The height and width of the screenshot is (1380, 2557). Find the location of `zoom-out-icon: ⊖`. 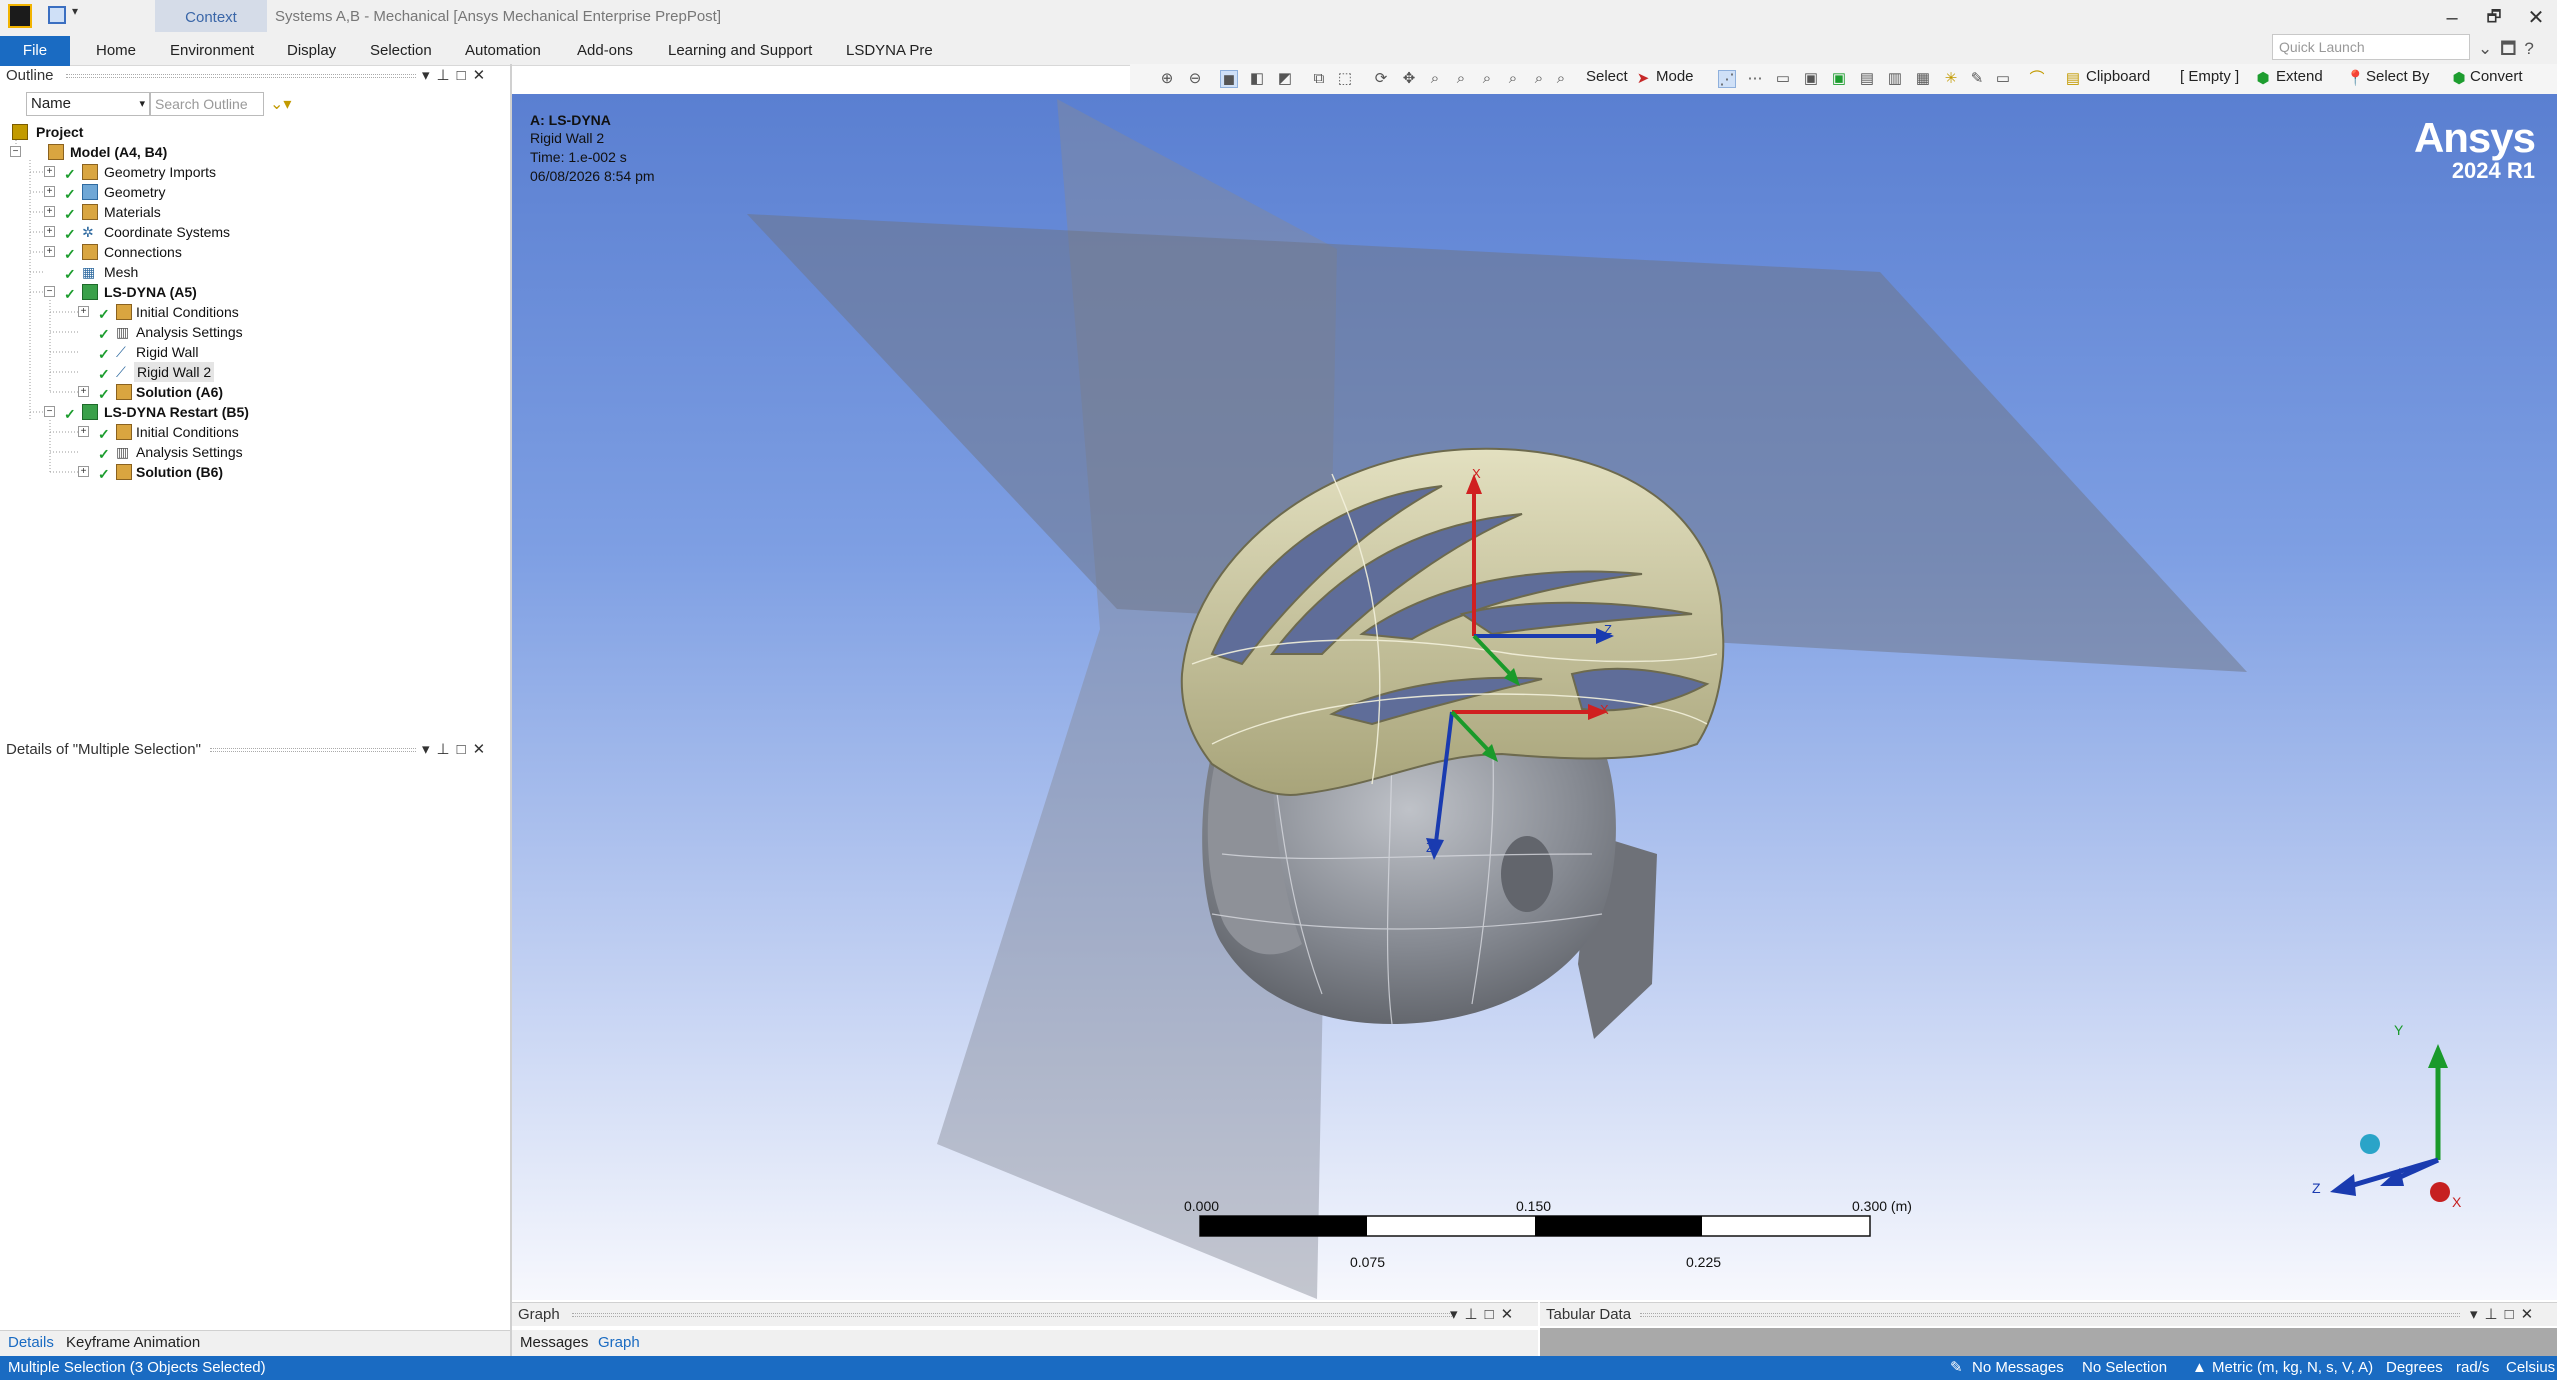

zoom-out-icon: ⊖ is located at coordinates (1195, 79).